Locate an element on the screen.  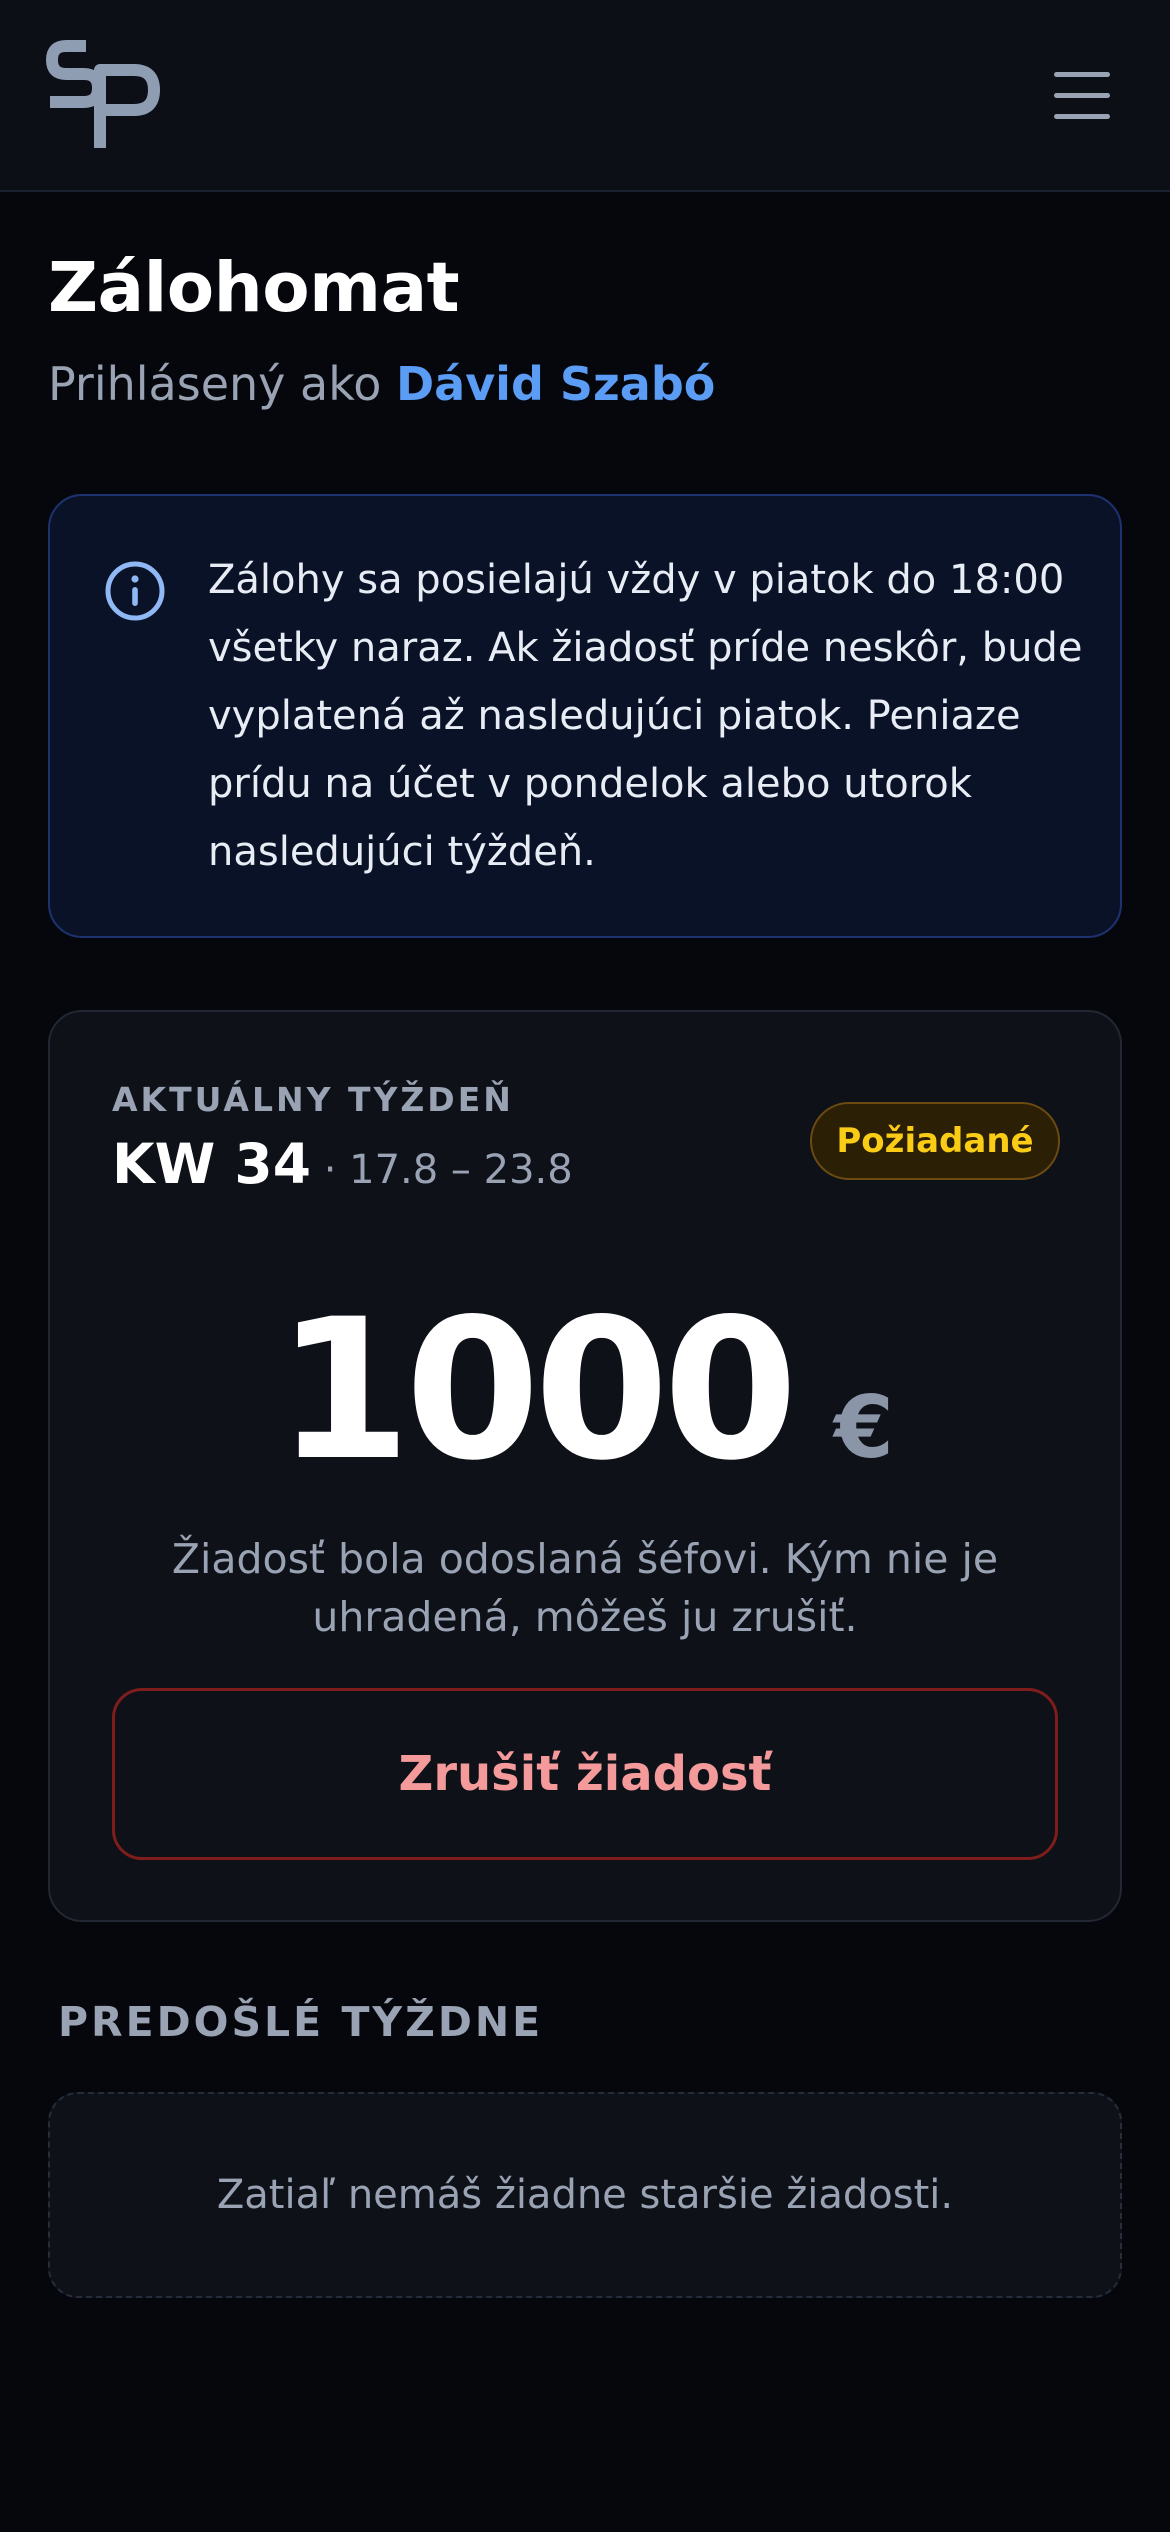
currency-symbol: € is located at coordinates (864, 1428).